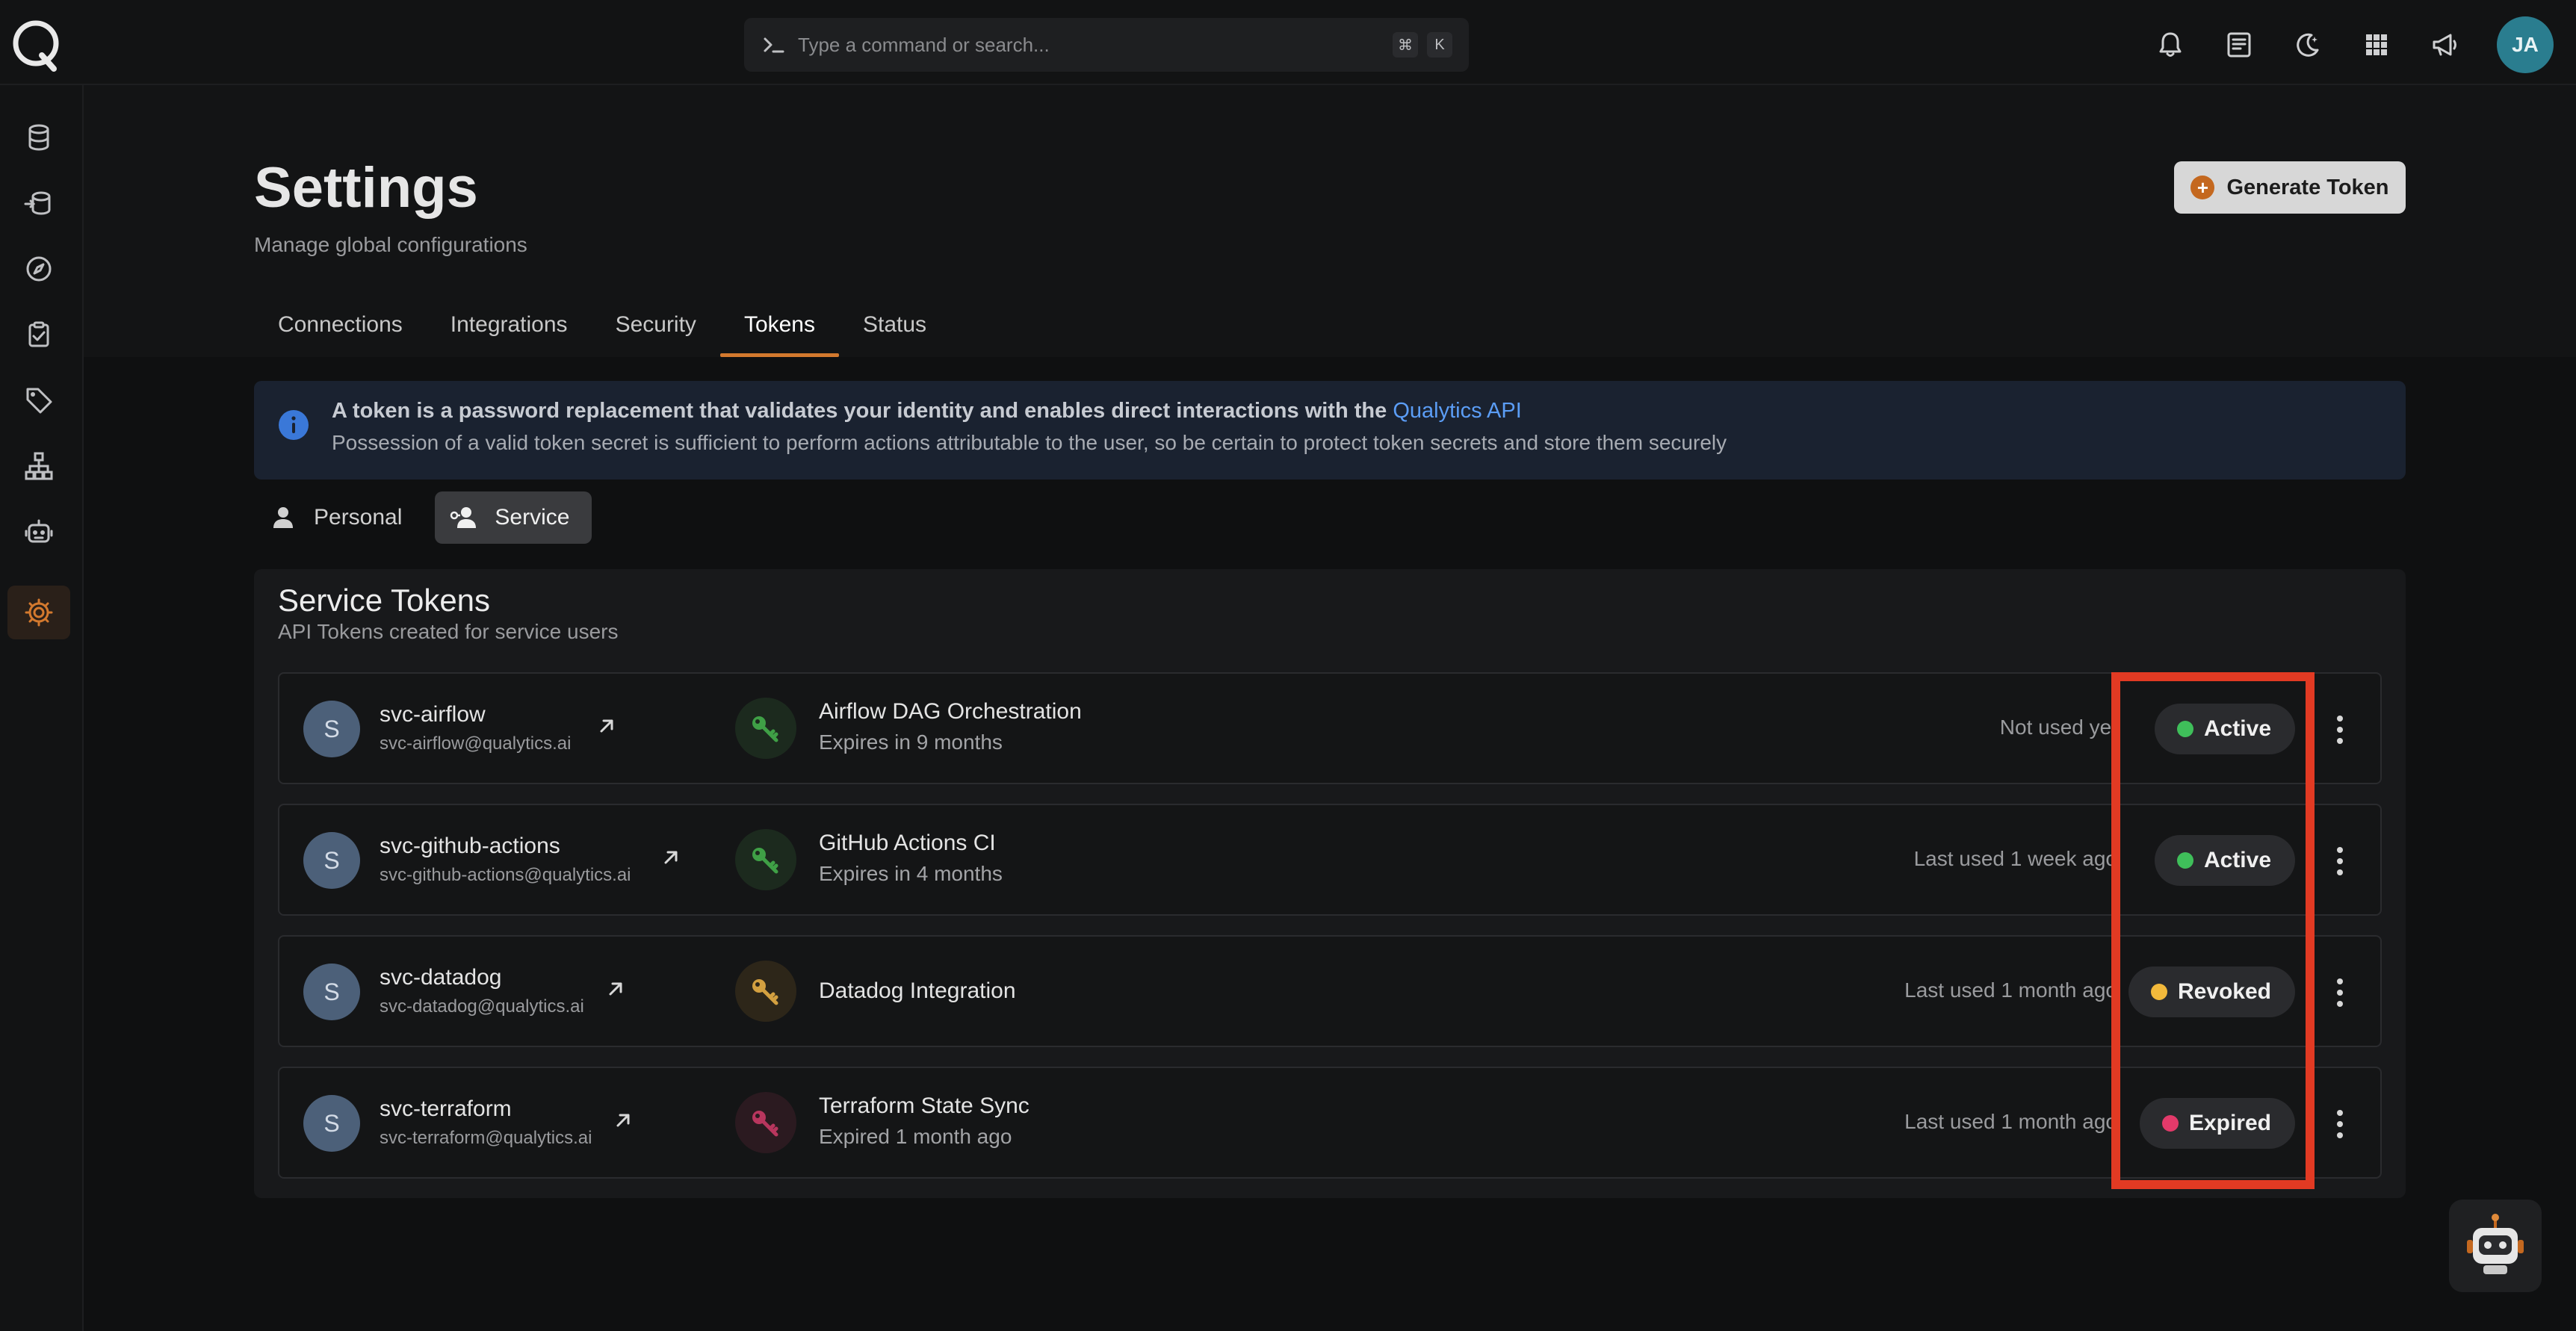  What do you see at coordinates (2445, 45) in the screenshot?
I see `announcements-megaphone-icon` at bounding box center [2445, 45].